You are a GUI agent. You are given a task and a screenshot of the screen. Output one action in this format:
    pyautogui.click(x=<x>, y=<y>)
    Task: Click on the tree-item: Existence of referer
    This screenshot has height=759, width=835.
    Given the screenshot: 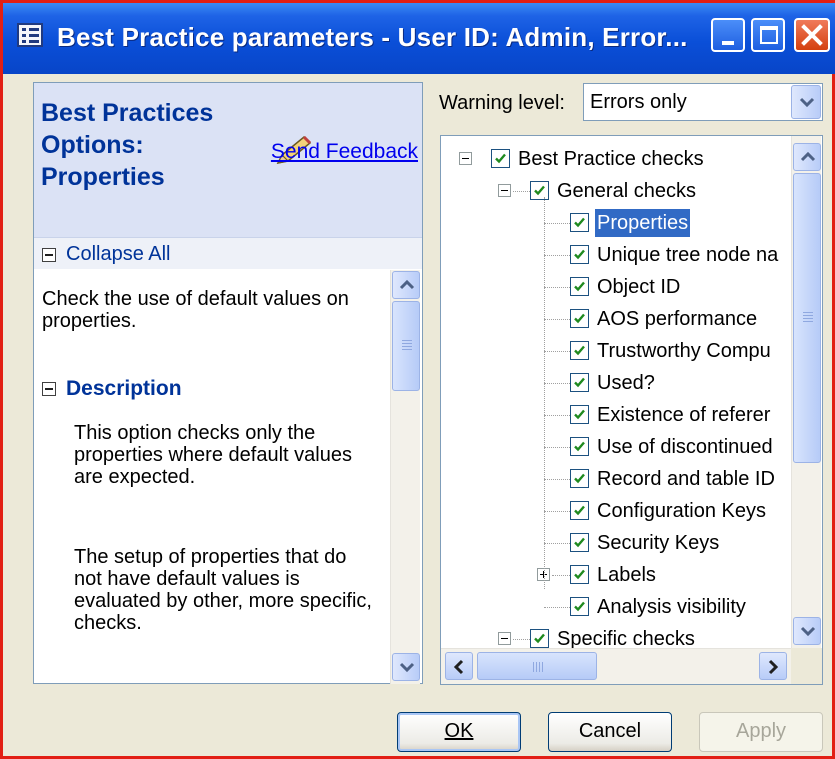 What is the action you would take?
    pyautogui.click(x=616, y=415)
    